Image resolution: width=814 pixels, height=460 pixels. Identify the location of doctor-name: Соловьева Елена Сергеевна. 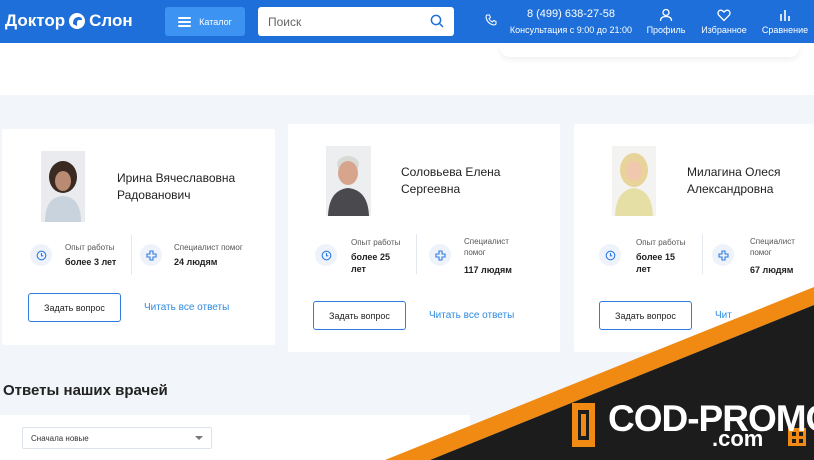
(450, 181).